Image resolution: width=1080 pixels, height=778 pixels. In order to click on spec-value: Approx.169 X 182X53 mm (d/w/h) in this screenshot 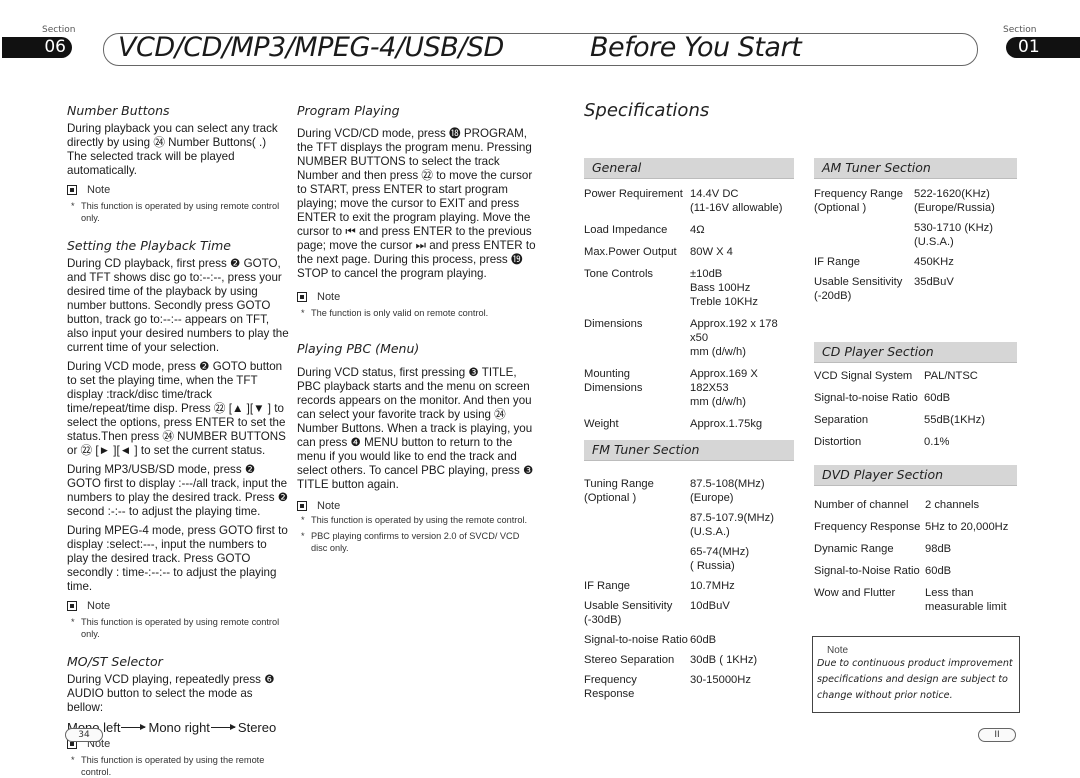, I will do `click(724, 388)`.